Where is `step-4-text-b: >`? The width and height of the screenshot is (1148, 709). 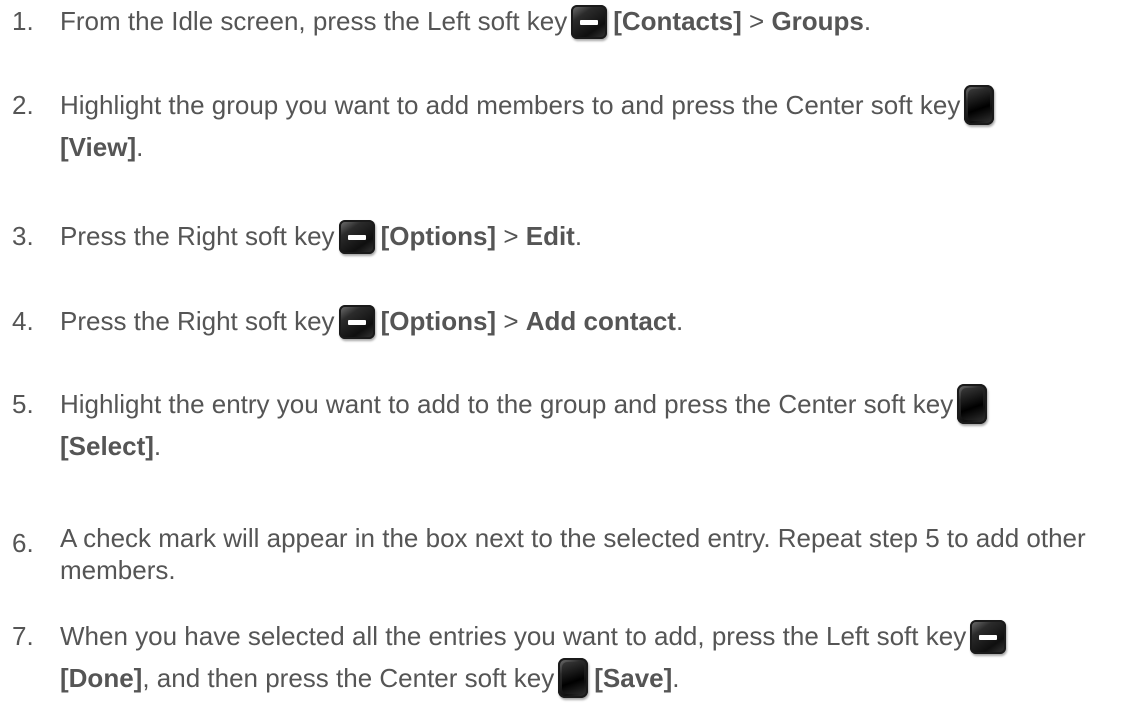
step-4-text-b: > is located at coordinates (511, 321).